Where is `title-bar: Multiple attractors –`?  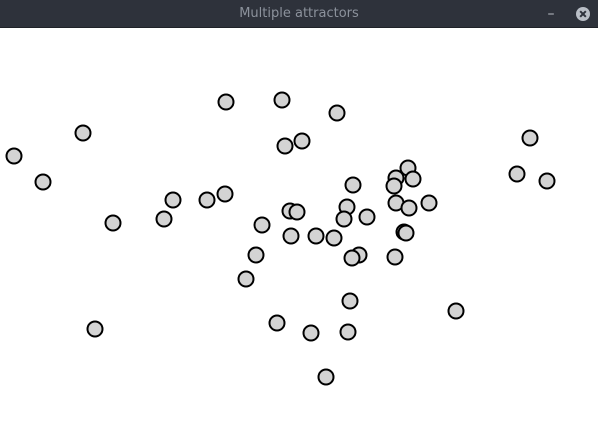 title-bar: Multiple attractors – is located at coordinates (299, 14).